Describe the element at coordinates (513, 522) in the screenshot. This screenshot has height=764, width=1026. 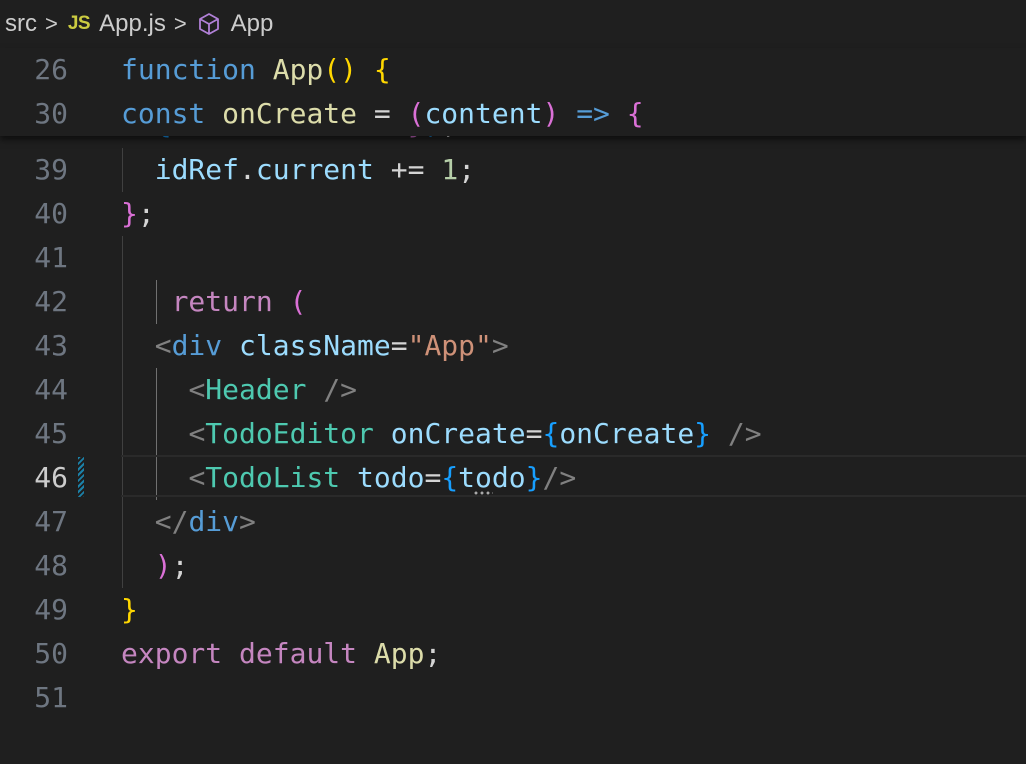
I see `code-line: 47 </div>` at that location.